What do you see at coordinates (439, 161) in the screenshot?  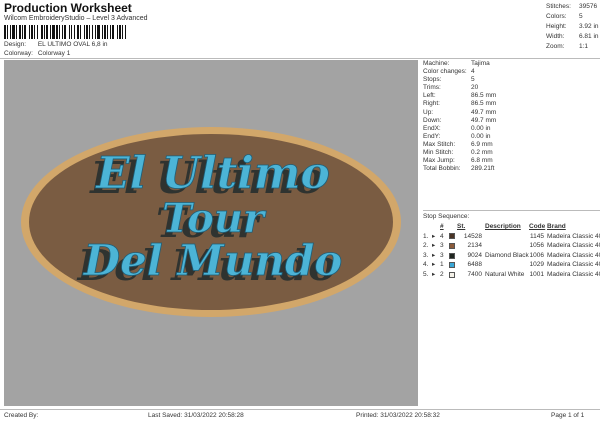 I see `info-label: Max Jump:` at bounding box center [439, 161].